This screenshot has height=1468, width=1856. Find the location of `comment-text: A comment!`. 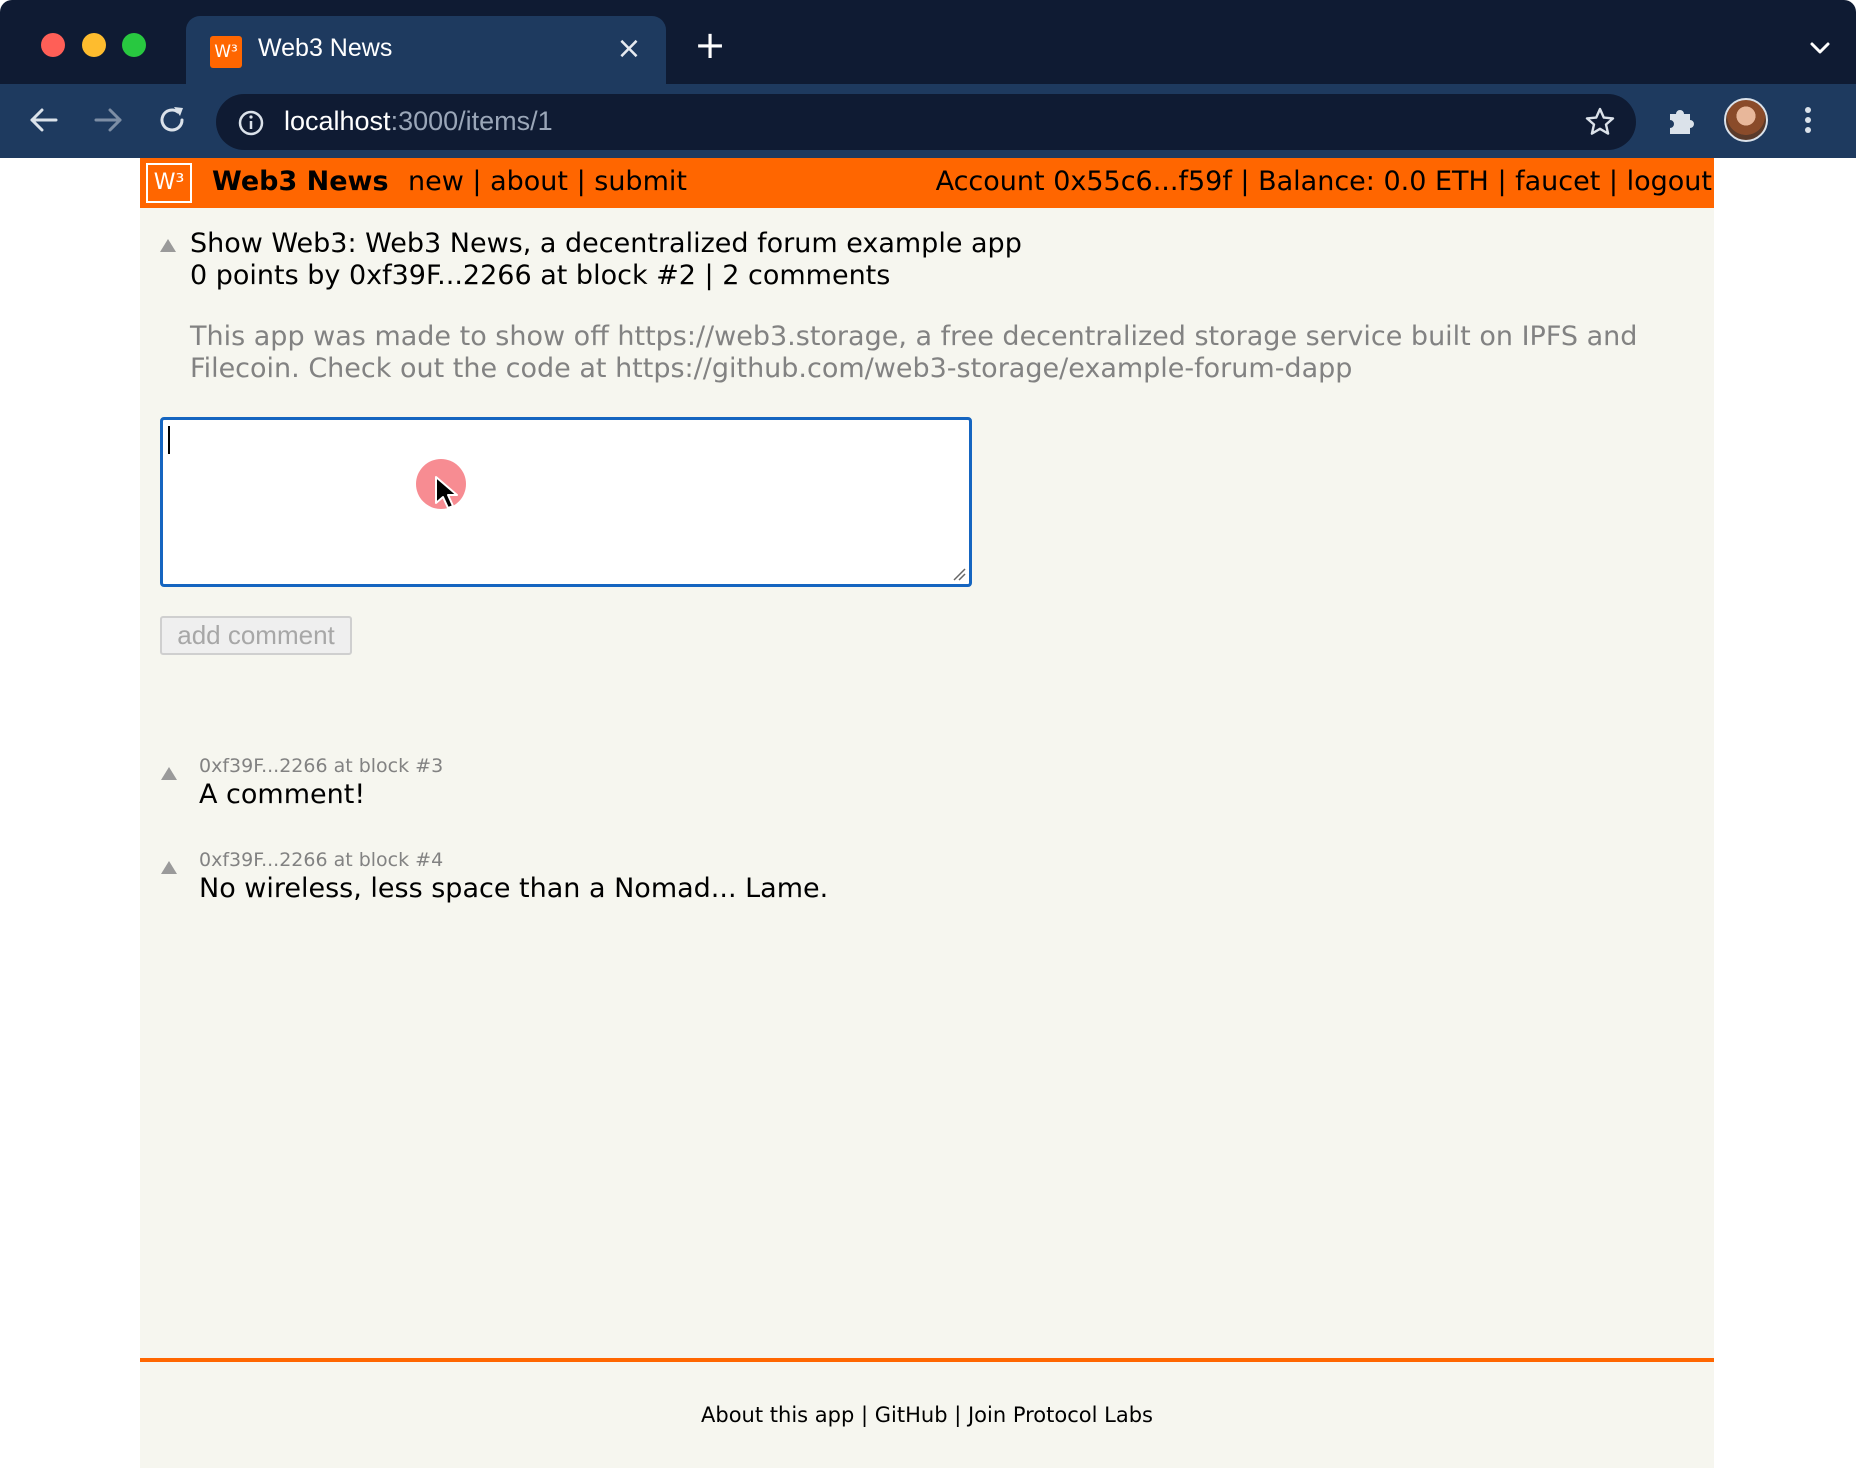

comment-text: A comment! is located at coordinates (282, 794).